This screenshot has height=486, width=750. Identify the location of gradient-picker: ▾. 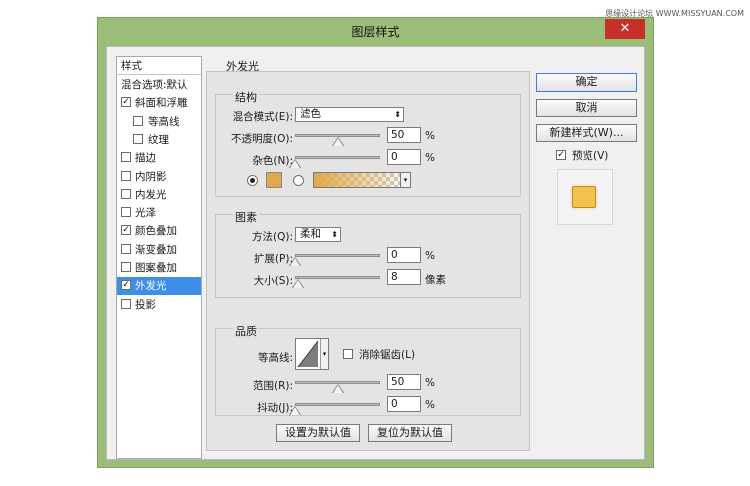
(362, 180).